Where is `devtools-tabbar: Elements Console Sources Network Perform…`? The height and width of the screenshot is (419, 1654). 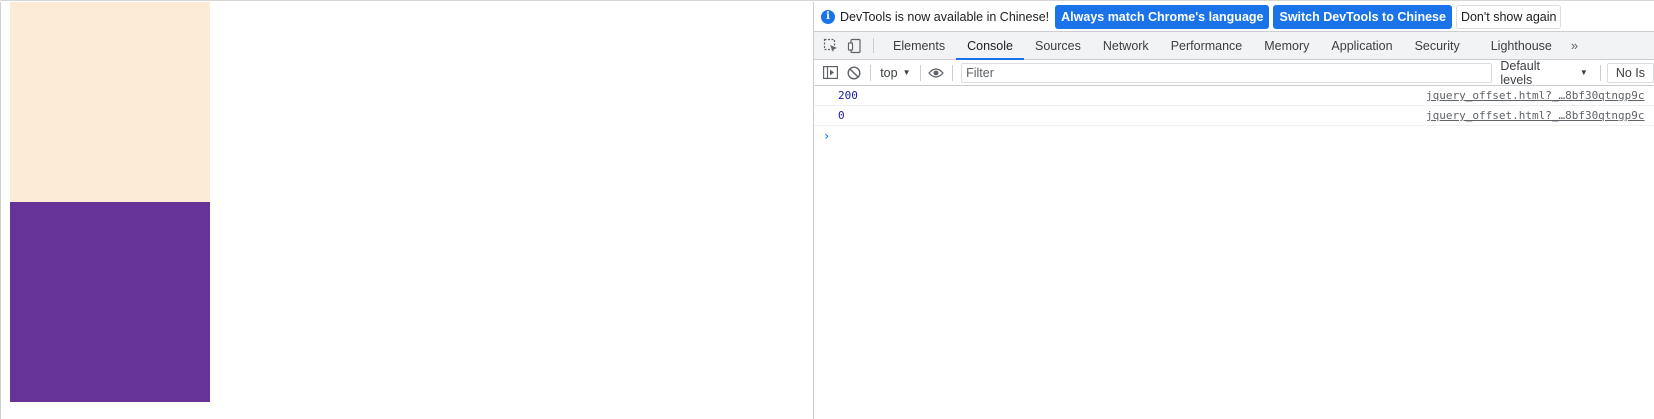 devtools-tabbar: Elements Console Sources Network Perform… is located at coordinates (1234, 46).